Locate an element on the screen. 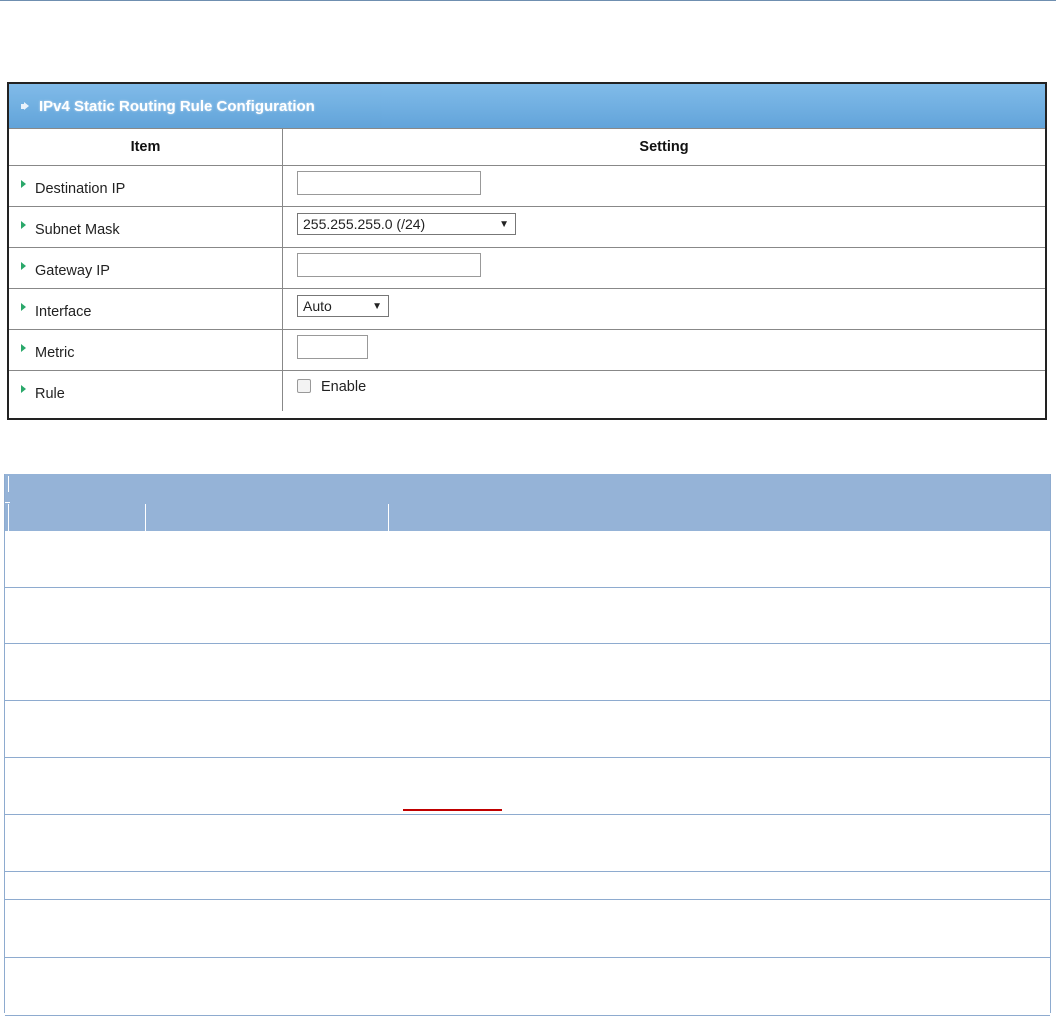 The width and height of the screenshot is (1056, 1016). metric-input is located at coordinates (332, 347).